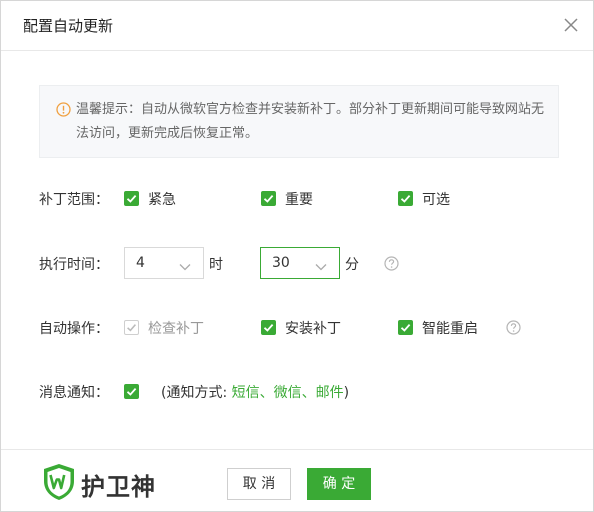 This screenshot has height=512, width=594. Describe the element at coordinates (405, 327) in the screenshot. I see `checkbox-smart-restart` at that location.